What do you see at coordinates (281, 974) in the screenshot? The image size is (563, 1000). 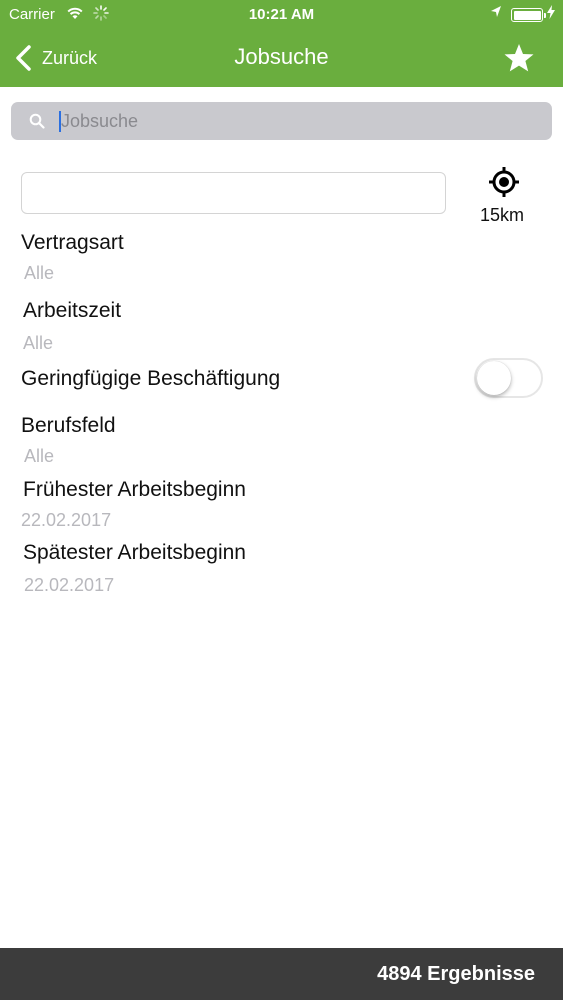 I see `results-bar: 4894 Ergebnisse` at bounding box center [281, 974].